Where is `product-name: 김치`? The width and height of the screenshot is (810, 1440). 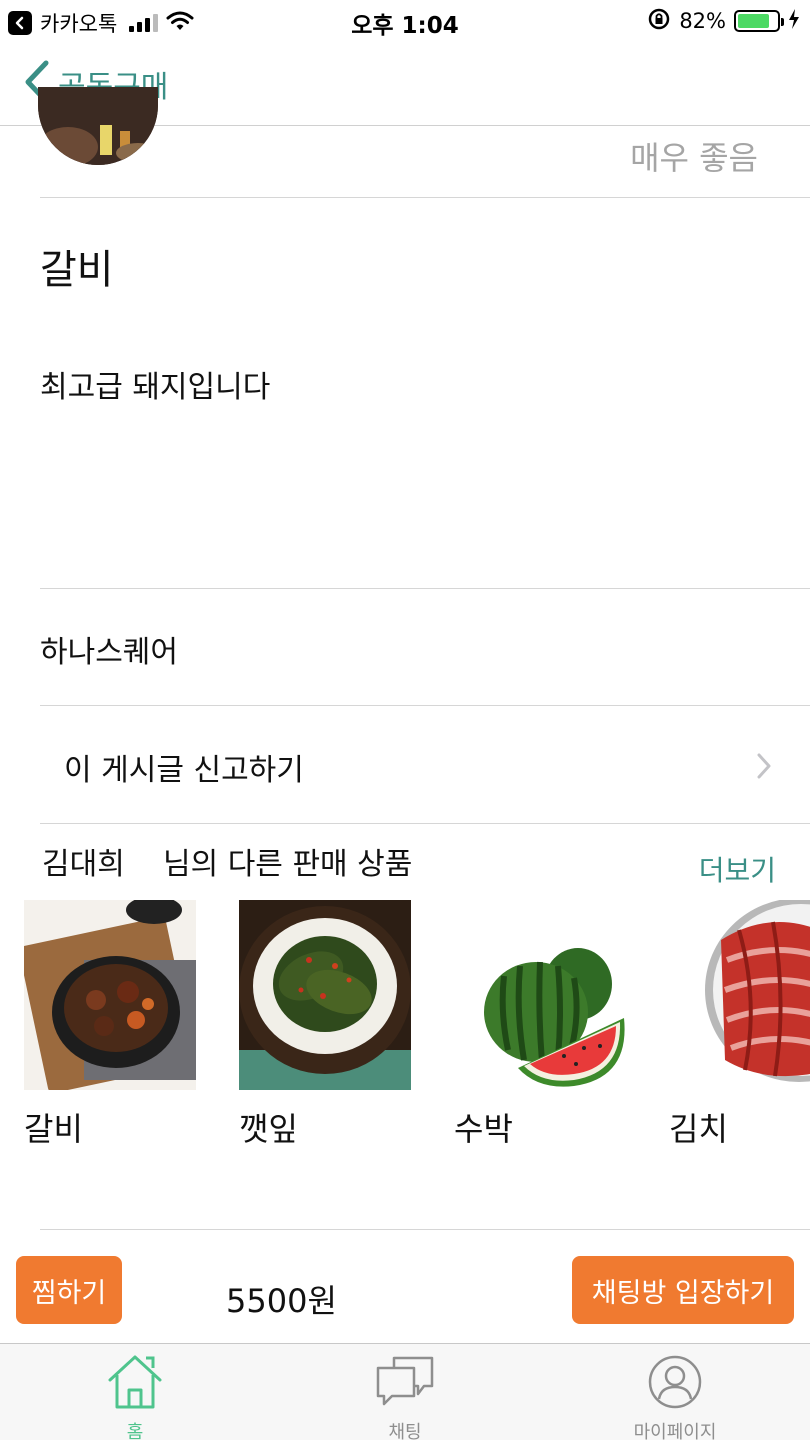
product-name: 김치 is located at coordinates (698, 1129).